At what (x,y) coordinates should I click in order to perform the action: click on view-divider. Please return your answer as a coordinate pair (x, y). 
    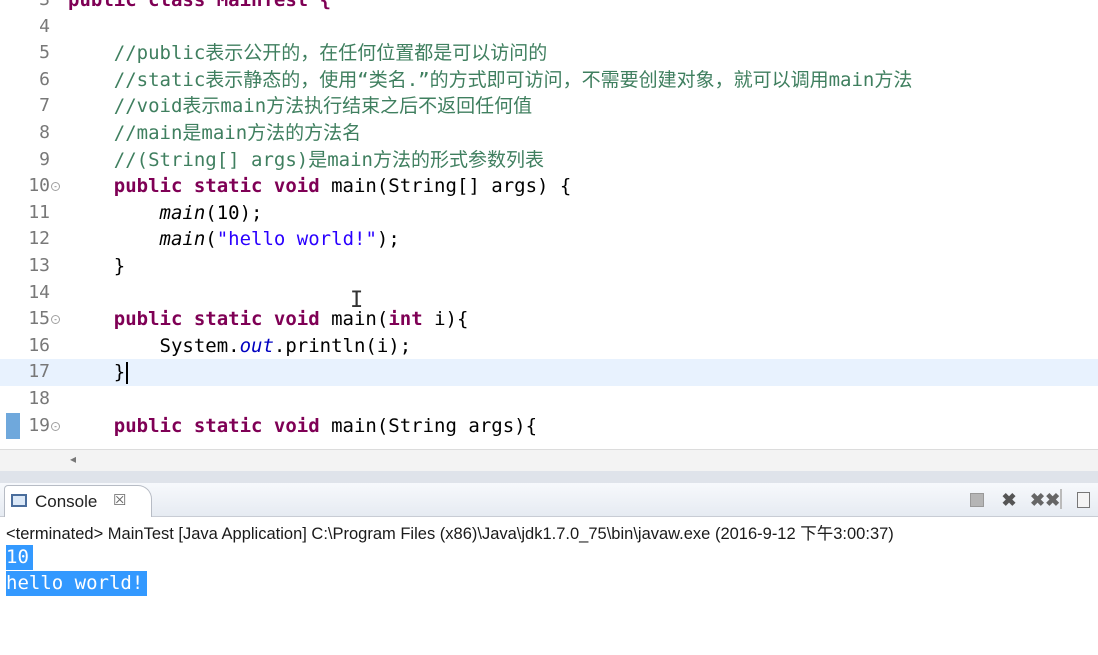
    Looking at the image, I should click on (549, 477).